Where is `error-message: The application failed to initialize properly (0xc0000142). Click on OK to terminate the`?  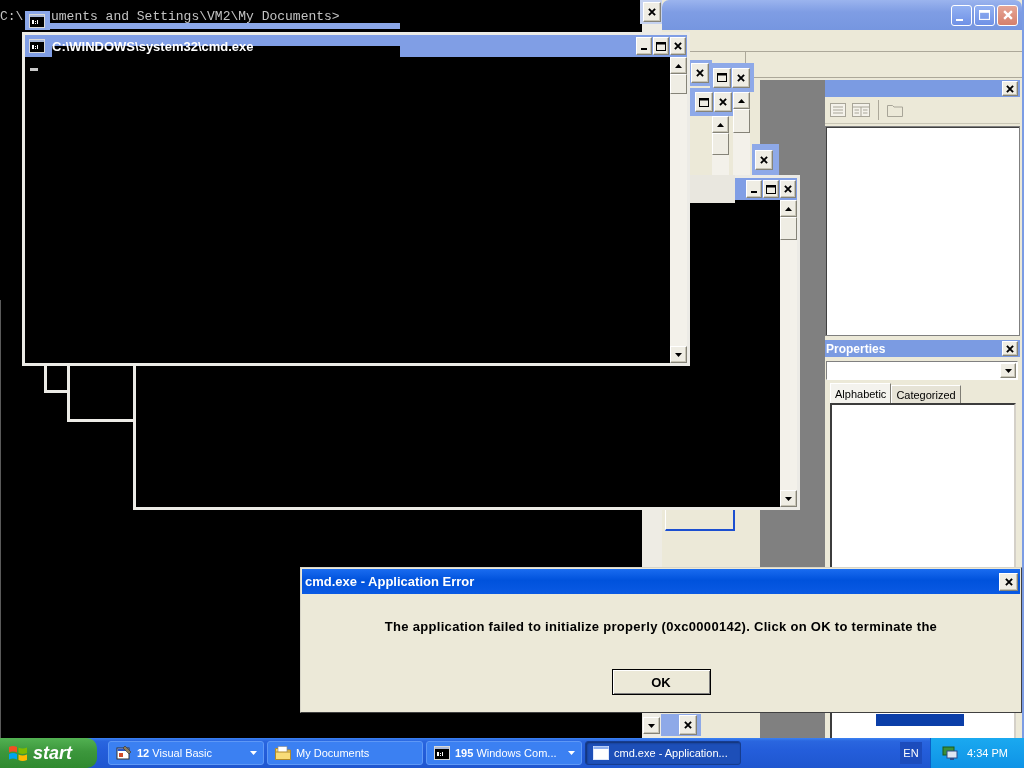 error-message: The application failed to initialize properly (0xc0000142). Click on OK to terminate the is located at coordinates (661, 626).